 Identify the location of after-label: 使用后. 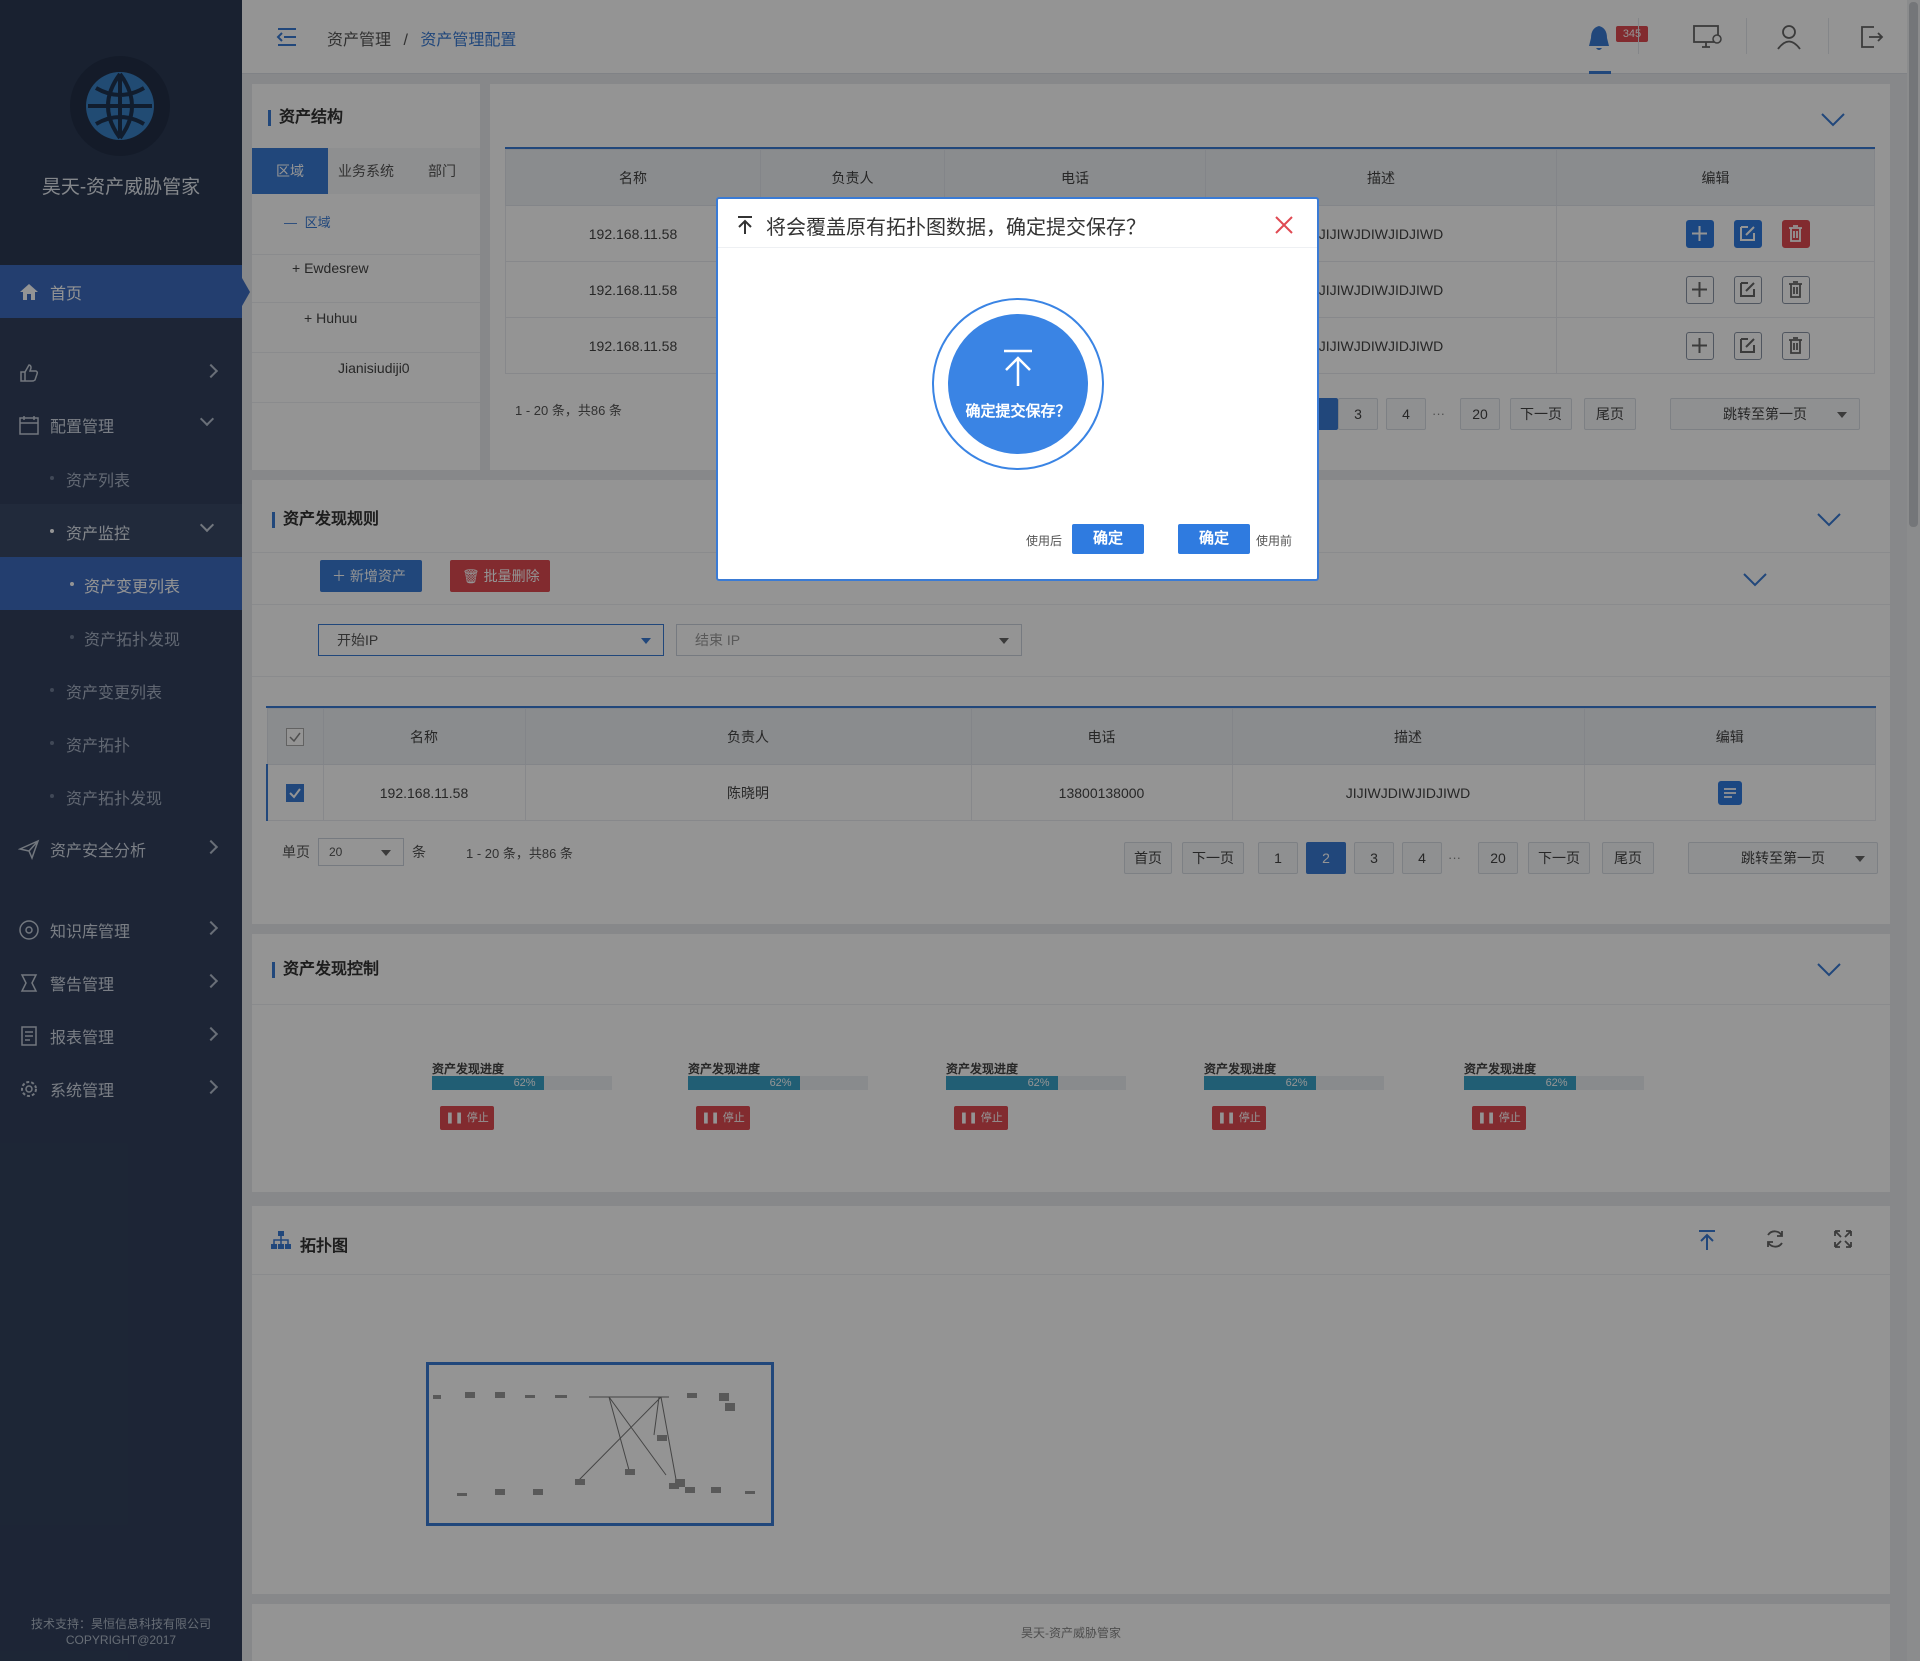
(1044, 541).